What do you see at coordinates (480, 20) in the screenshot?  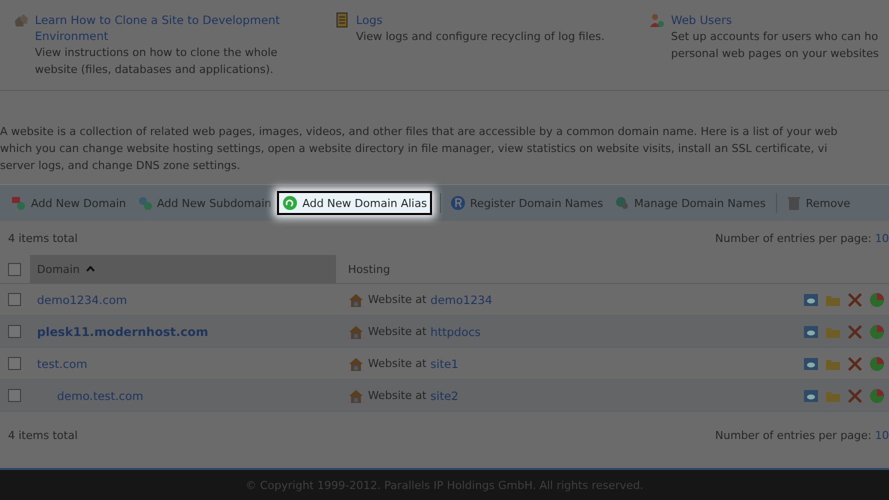 I see `task-link: Logs` at bounding box center [480, 20].